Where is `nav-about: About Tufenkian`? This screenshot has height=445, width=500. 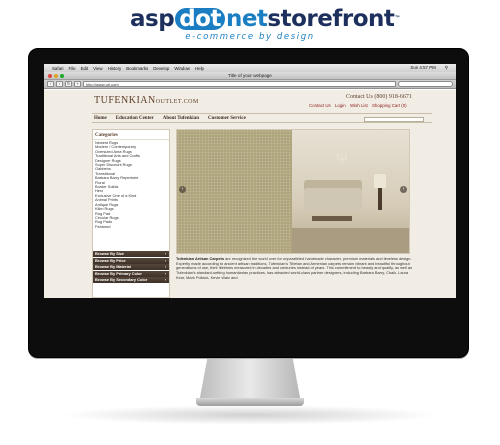
nav-about: About Tufenkian is located at coordinates (181, 118).